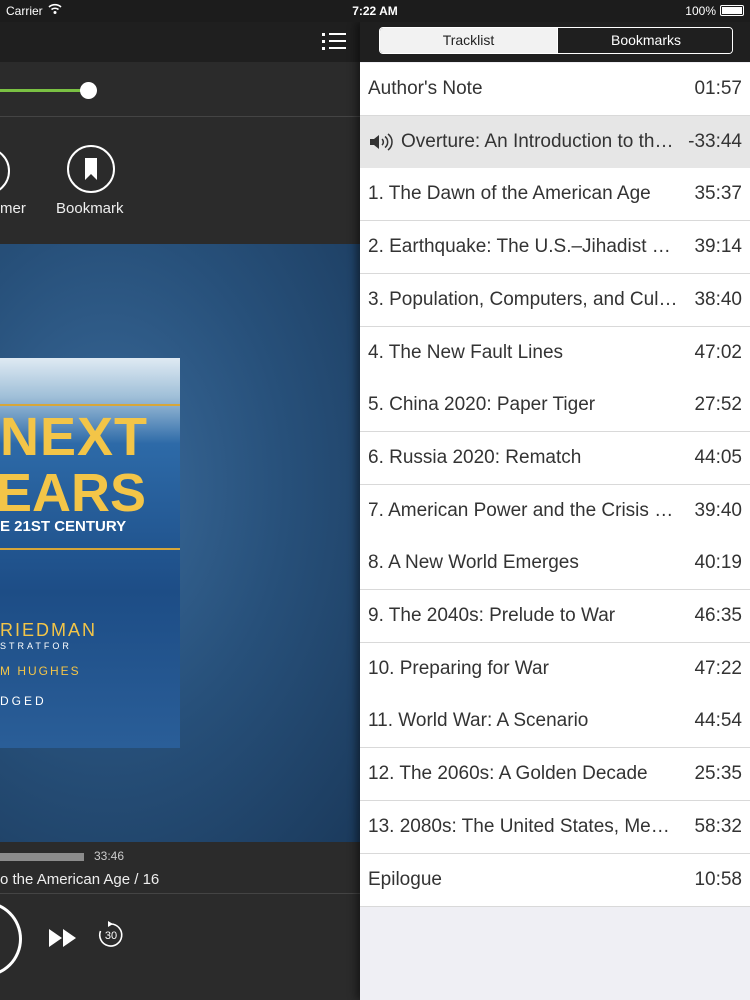 This screenshot has height=1000, width=750. Describe the element at coordinates (718, 826) in the screenshot. I see `track-duration: 58:32` at that location.